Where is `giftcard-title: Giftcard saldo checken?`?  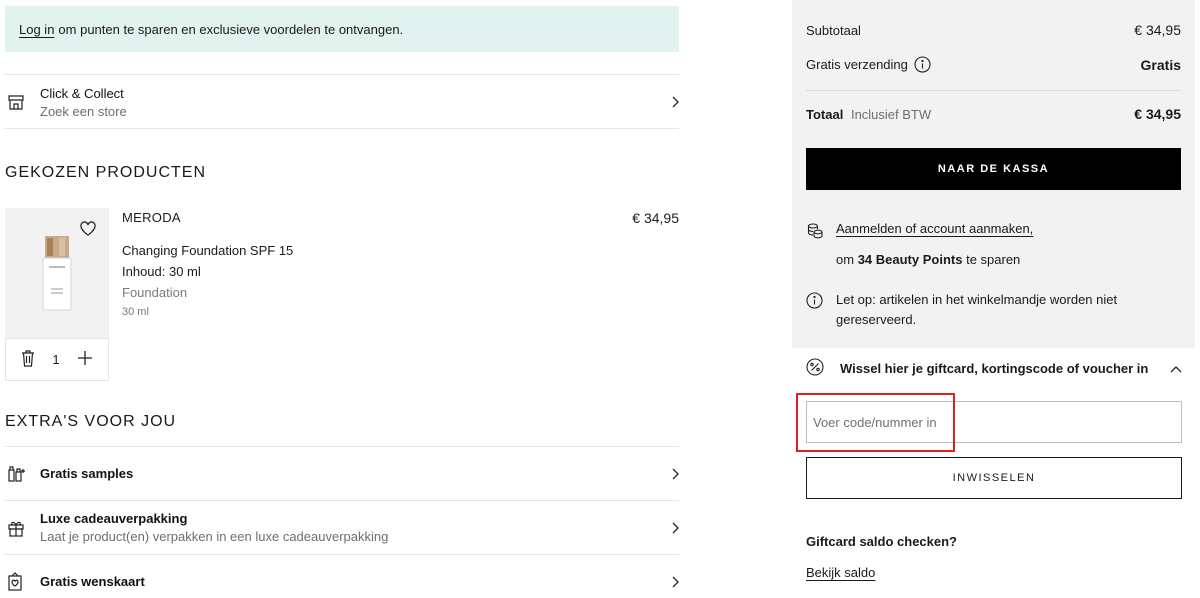
giftcard-title: Giftcard saldo checken? is located at coordinates (881, 541).